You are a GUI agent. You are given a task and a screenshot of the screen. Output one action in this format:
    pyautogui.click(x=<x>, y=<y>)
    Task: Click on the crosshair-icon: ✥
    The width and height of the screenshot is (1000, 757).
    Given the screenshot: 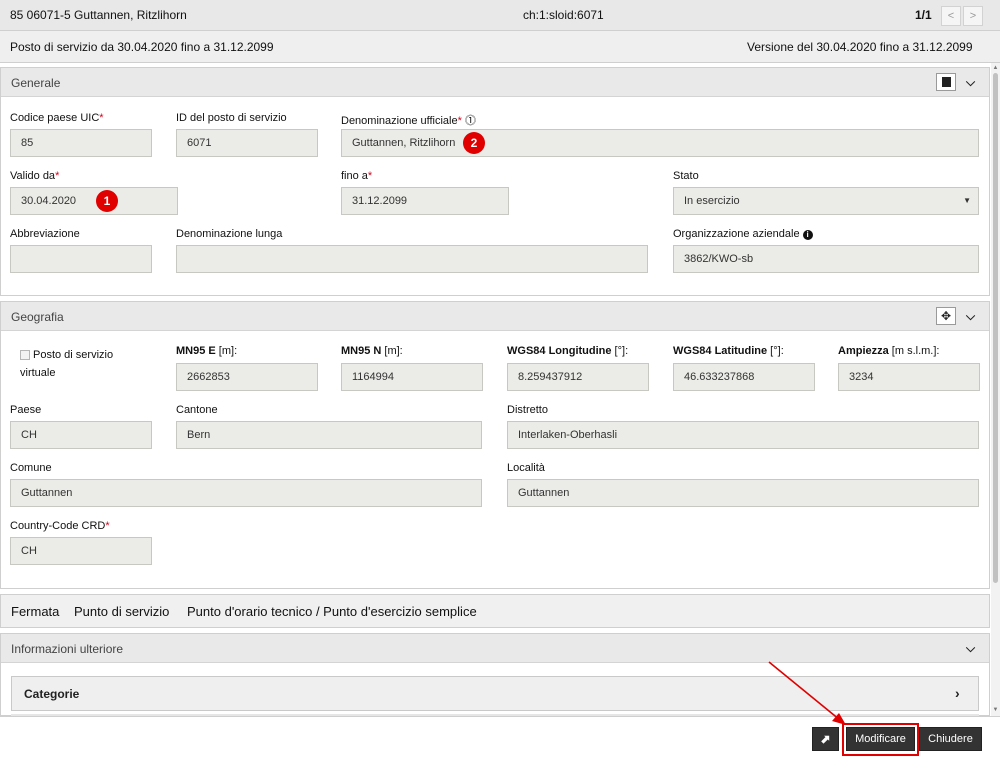 What is the action you would take?
    pyautogui.click(x=946, y=316)
    